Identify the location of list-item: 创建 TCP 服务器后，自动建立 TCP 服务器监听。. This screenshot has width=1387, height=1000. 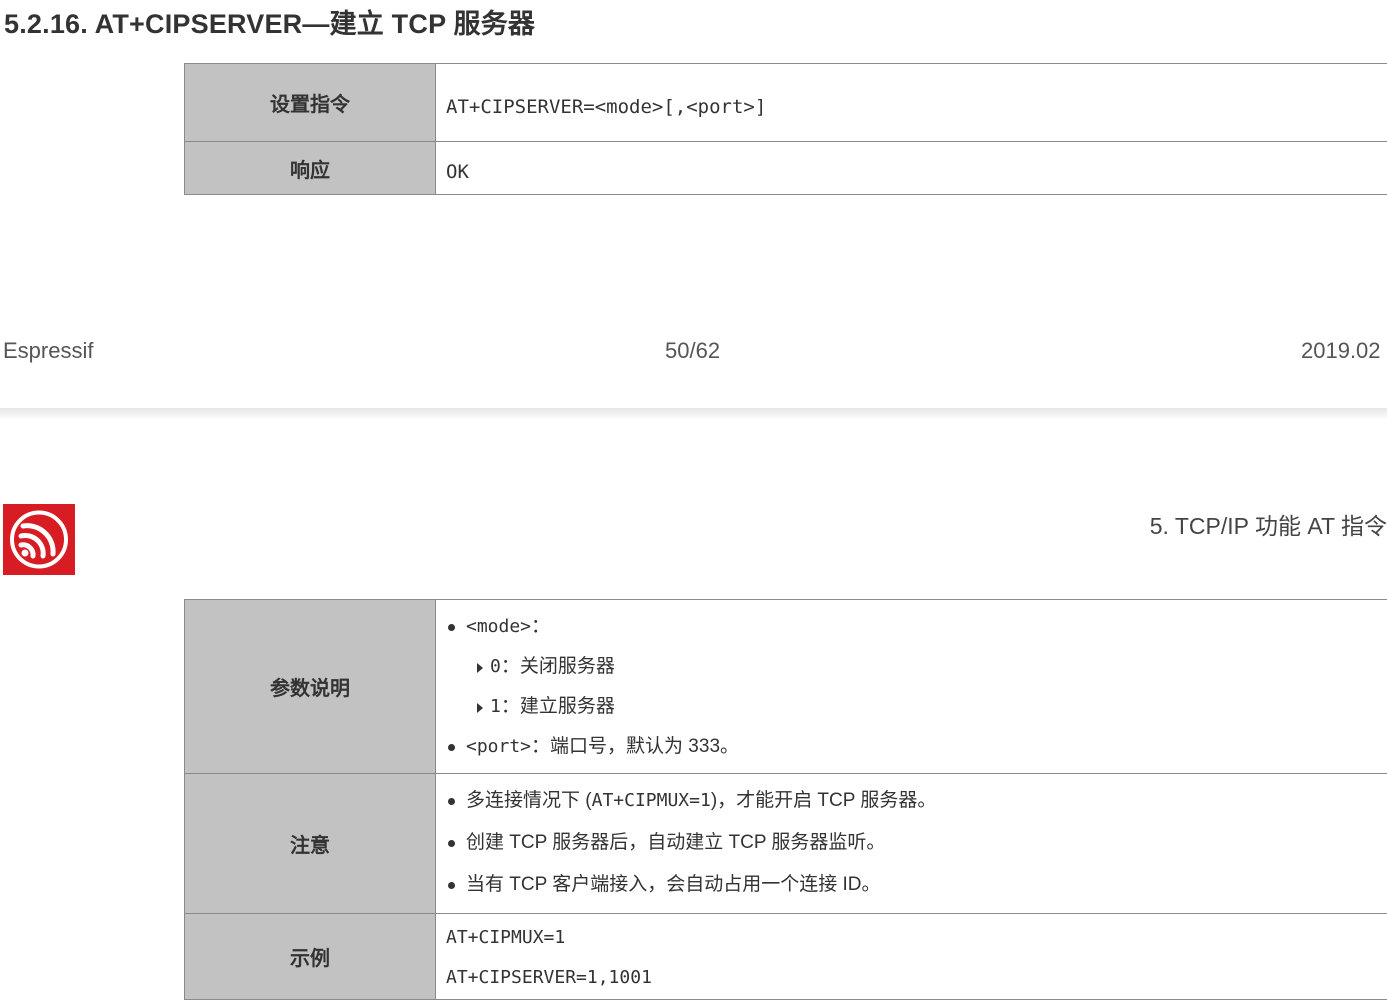
(911, 843).